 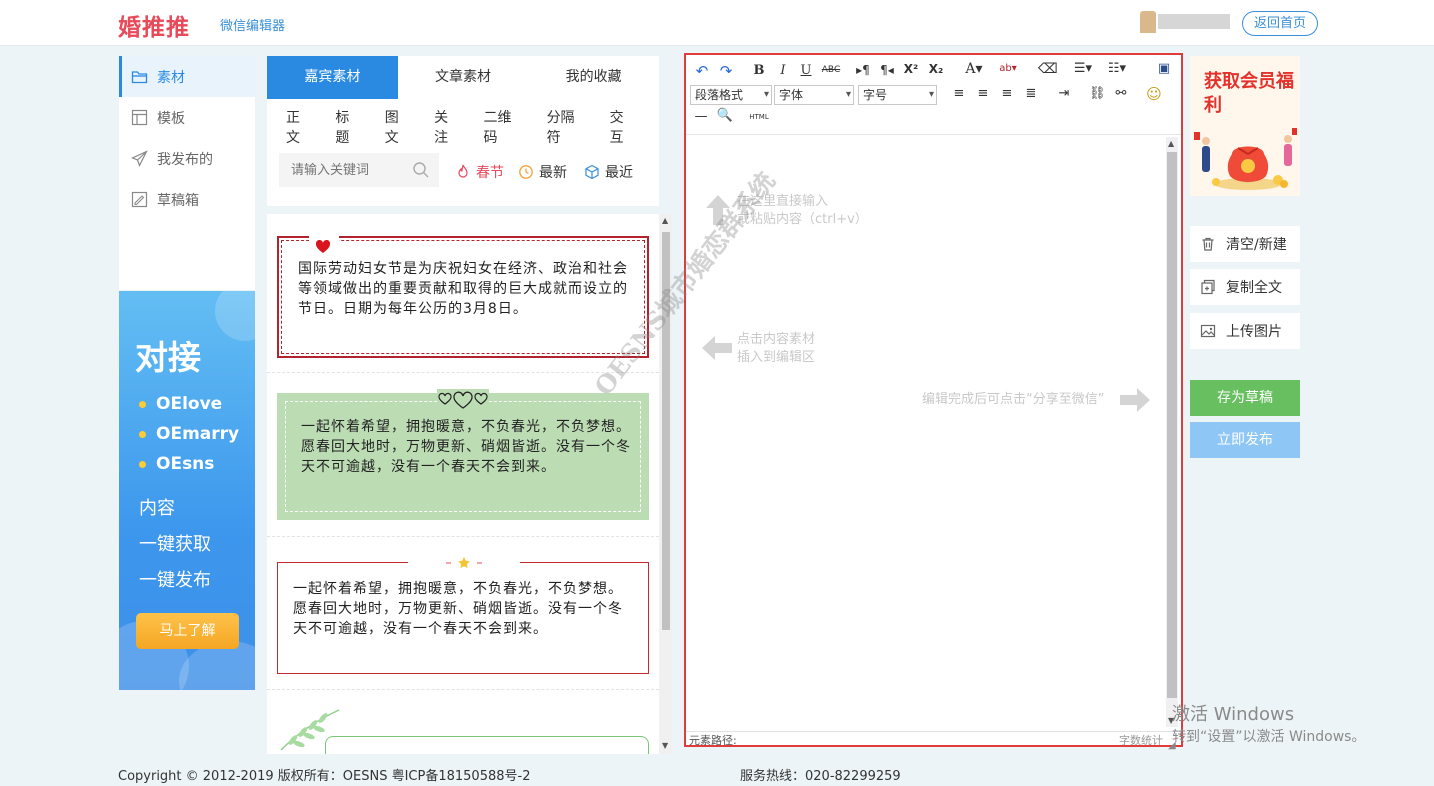 What do you see at coordinates (1121, 93) in the screenshot?
I see `unlink-icon: ⚯` at bounding box center [1121, 93].